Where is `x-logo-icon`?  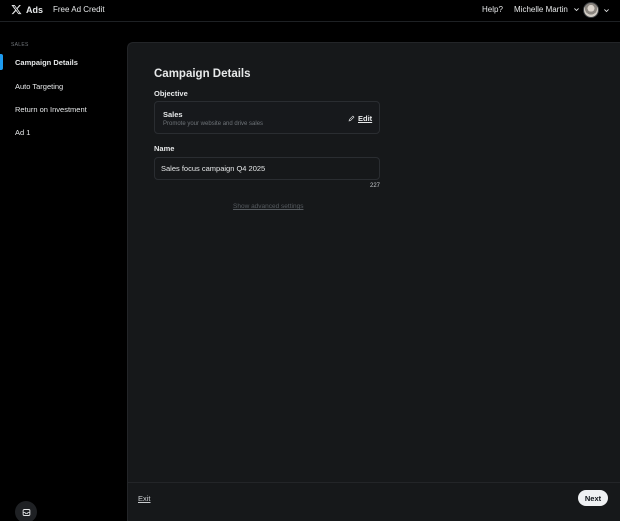
x-logo-icon is located at coordinates (16, 10).